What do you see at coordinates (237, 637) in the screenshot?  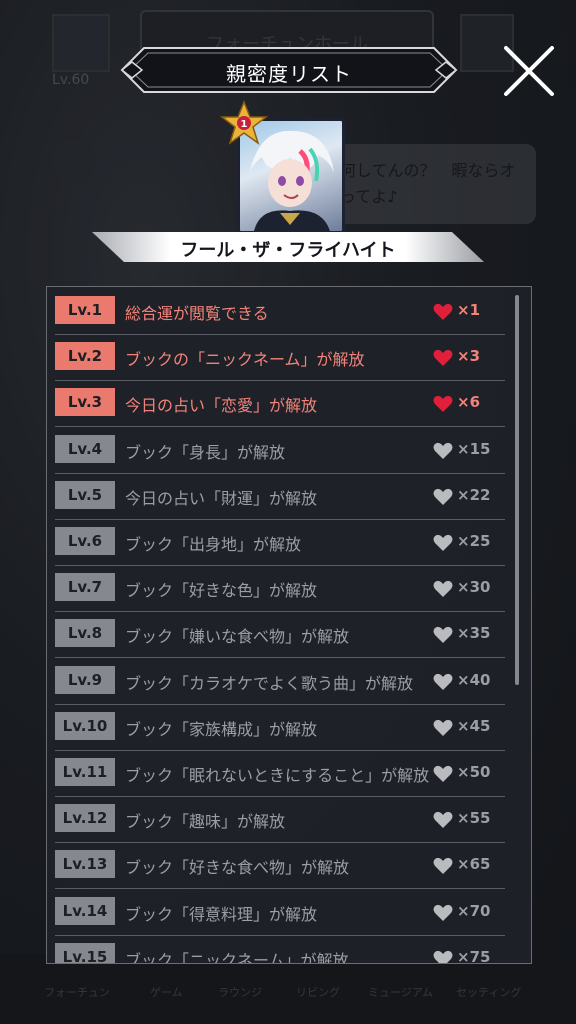 I see `reward-description: ブック「嫌いな食べ物」が解放` at bounding box center [237, 637].